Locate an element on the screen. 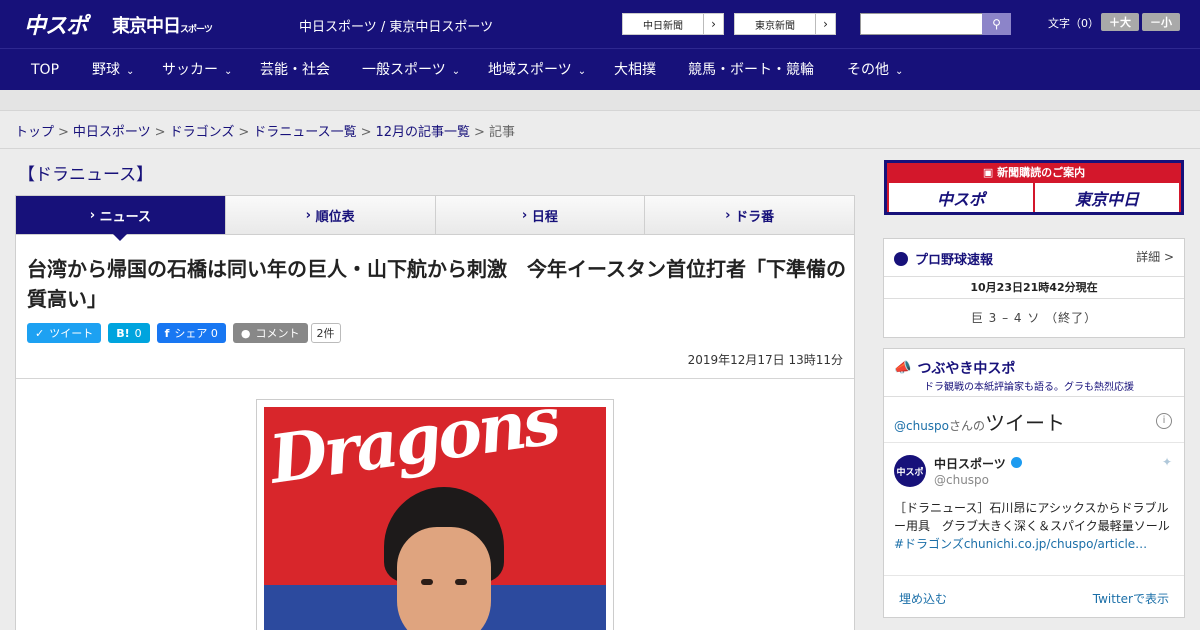  dragons-logo-text: Dragons is located at coordinates (413, 453).